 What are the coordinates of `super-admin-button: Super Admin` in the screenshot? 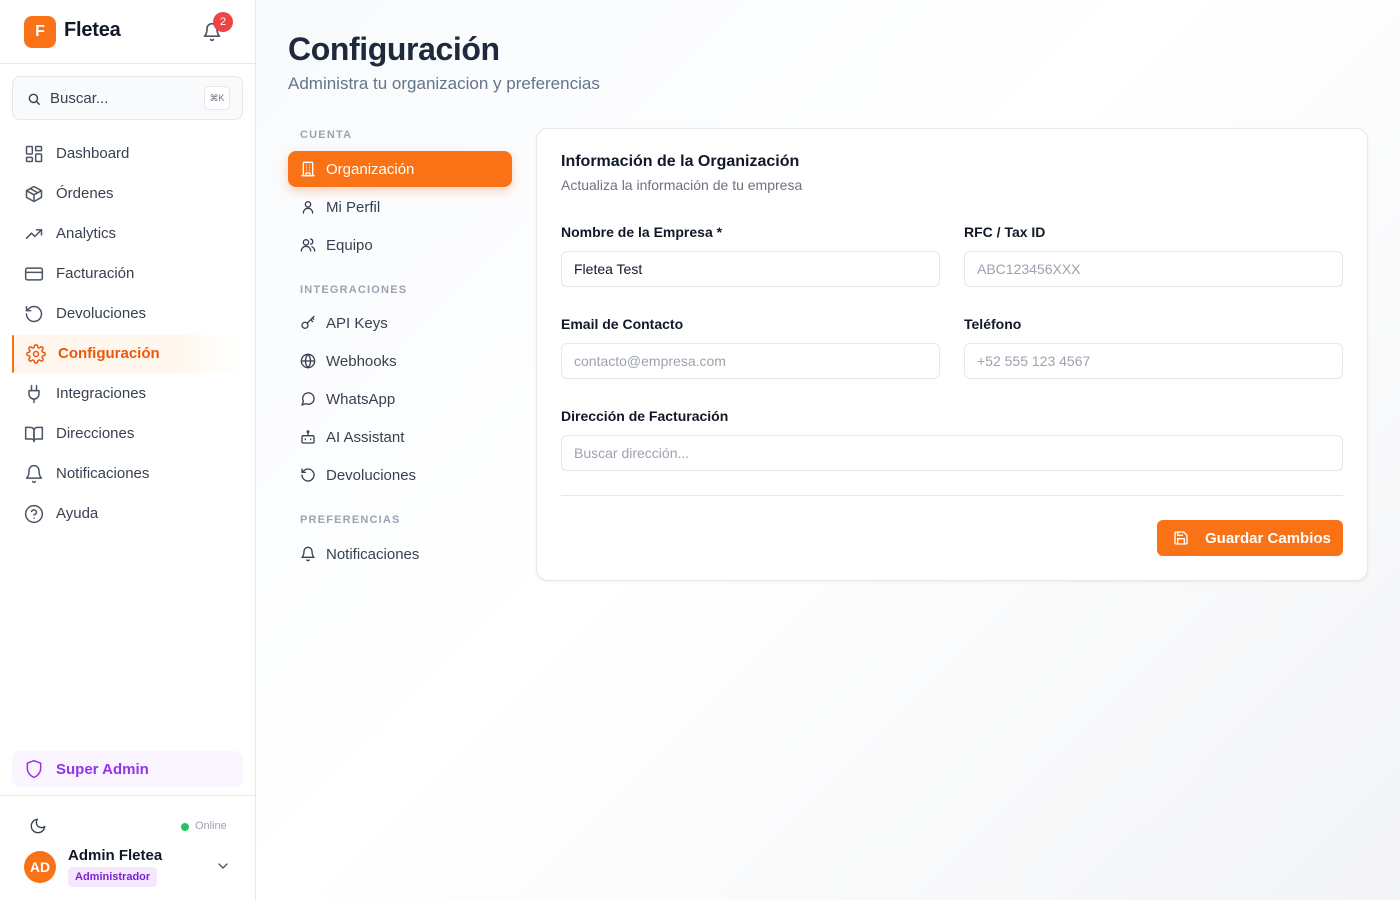 It's located at (127, 769).